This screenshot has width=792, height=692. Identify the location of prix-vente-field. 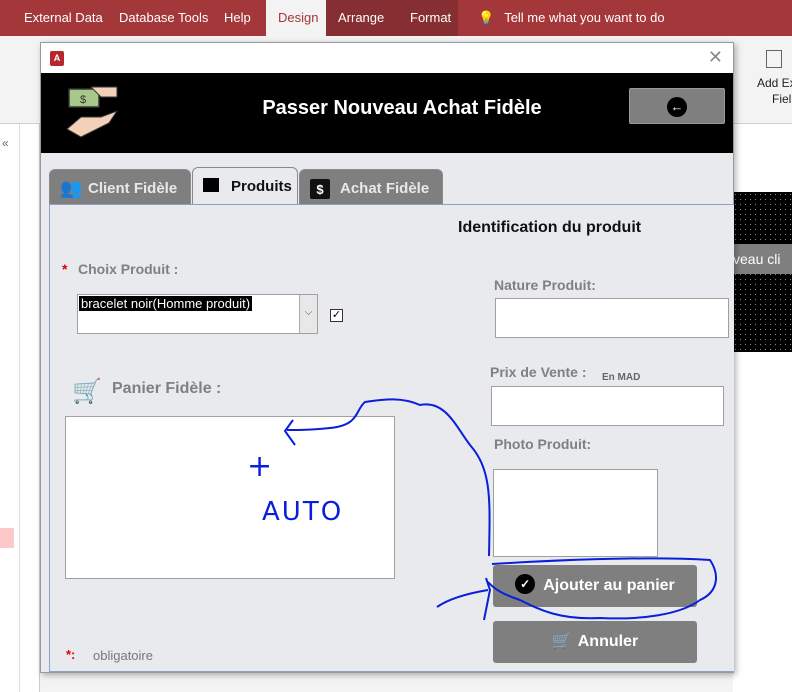
(607, 406).